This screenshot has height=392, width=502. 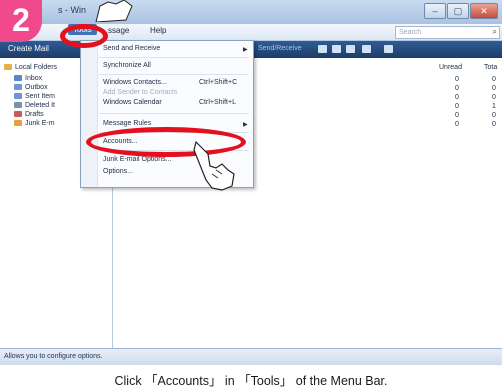 I want to click on inbox-icon, so click(x=18, y=78).